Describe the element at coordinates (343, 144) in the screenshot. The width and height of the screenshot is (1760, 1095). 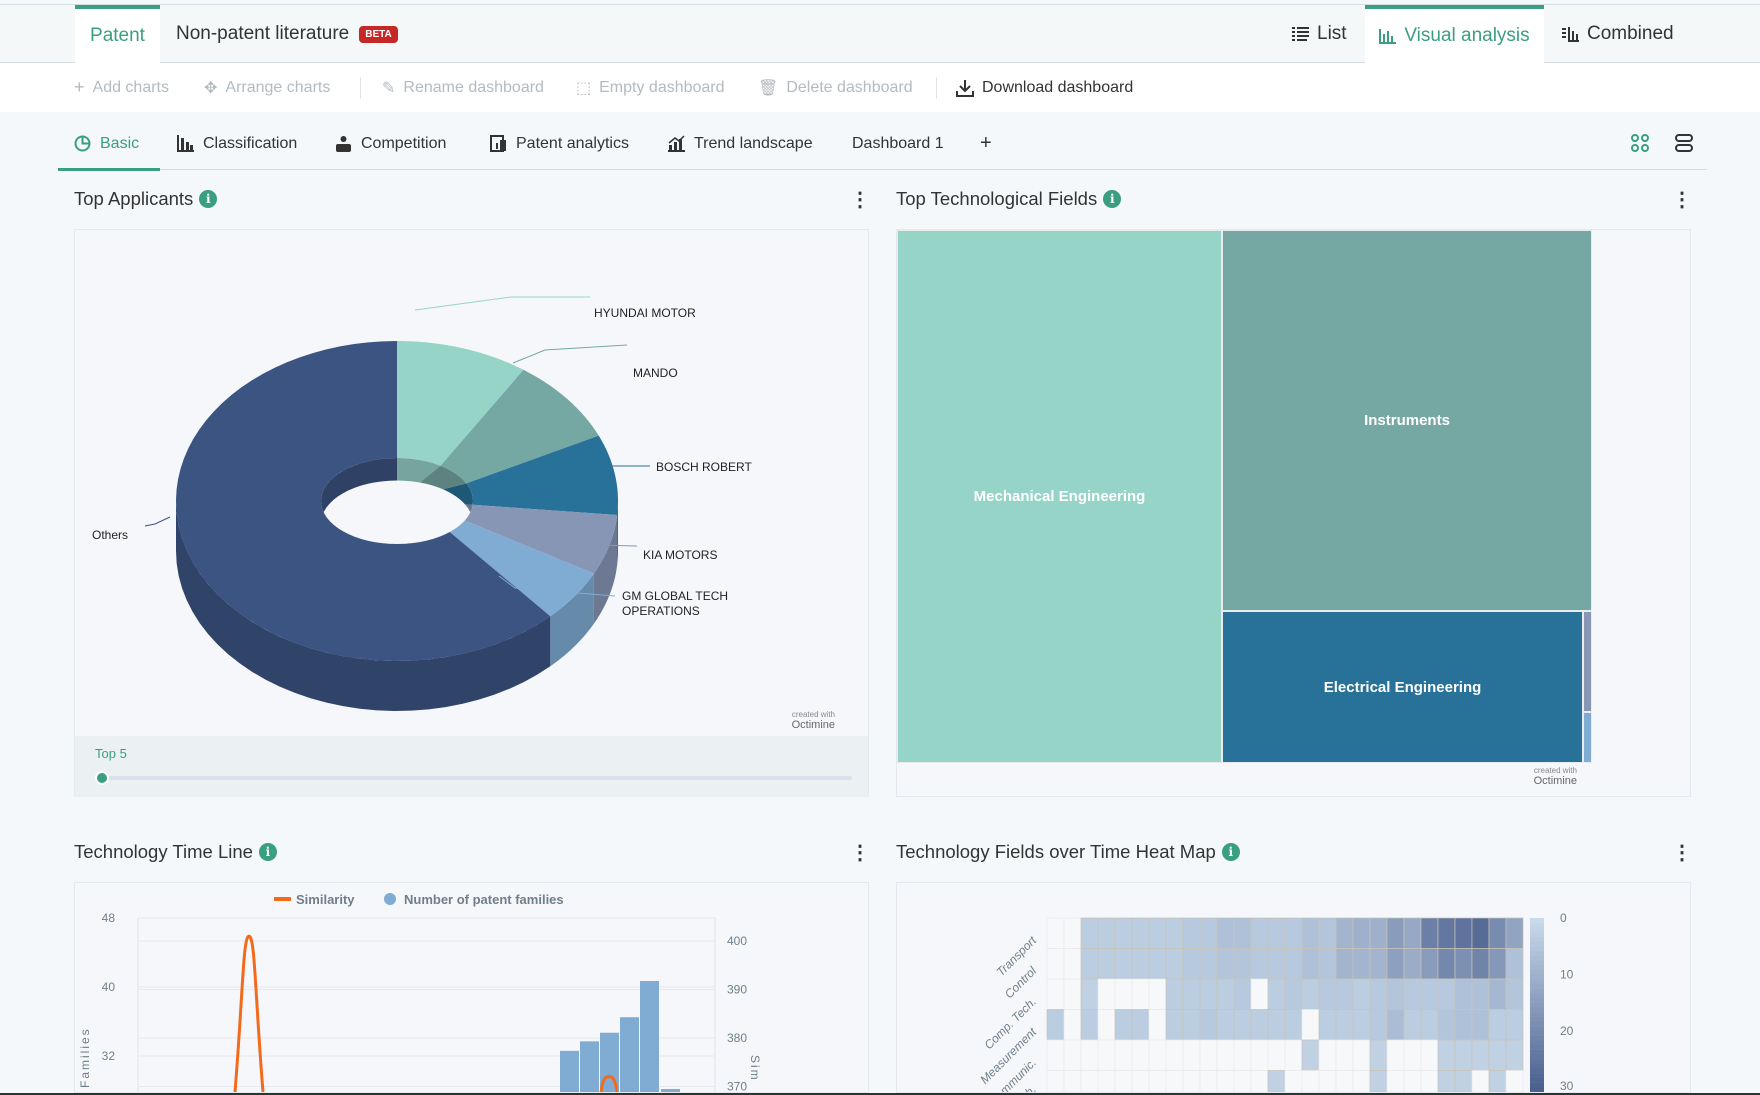
I see `competition-icon` at that location.